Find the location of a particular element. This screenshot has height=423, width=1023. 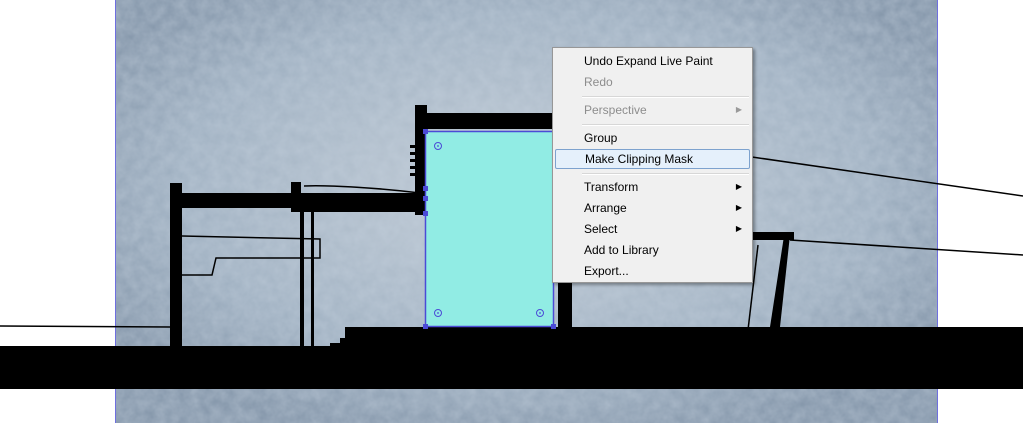

menu-item-redo: Redo is located at coordinates (652, 82).